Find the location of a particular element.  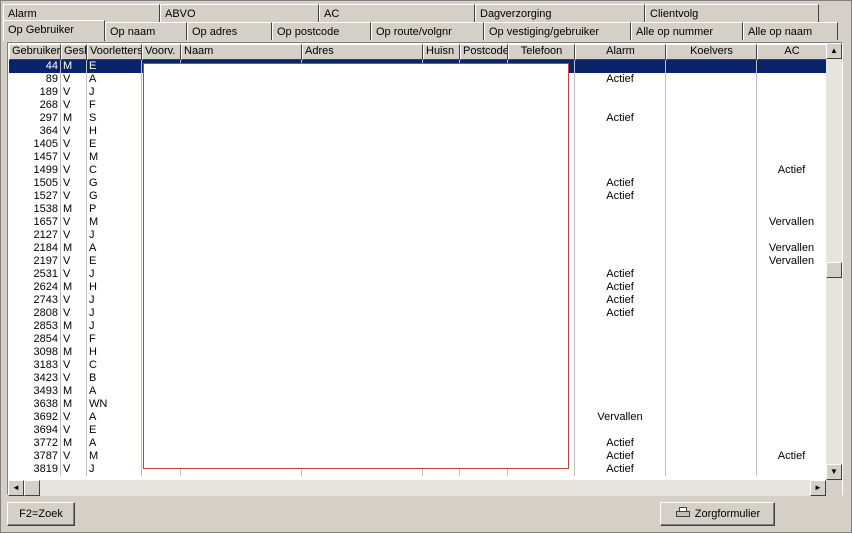

cell-voorletters: C is located at coordinates (114, 365).